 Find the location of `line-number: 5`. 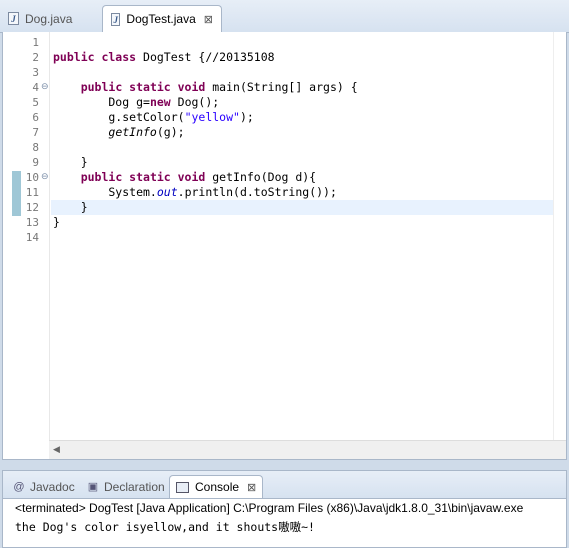

line-number: 5 is located at coordinates (35, 102).